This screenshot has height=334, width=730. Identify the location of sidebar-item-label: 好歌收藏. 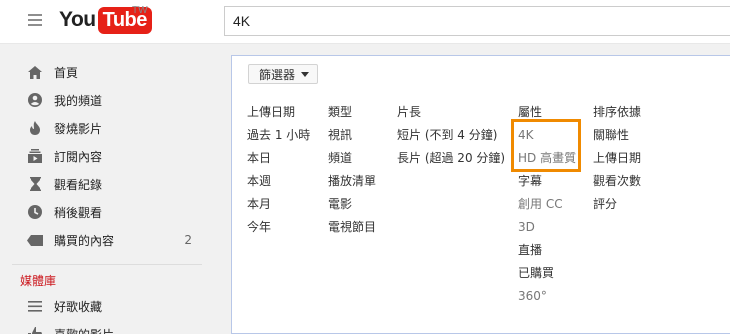
(78, 306).